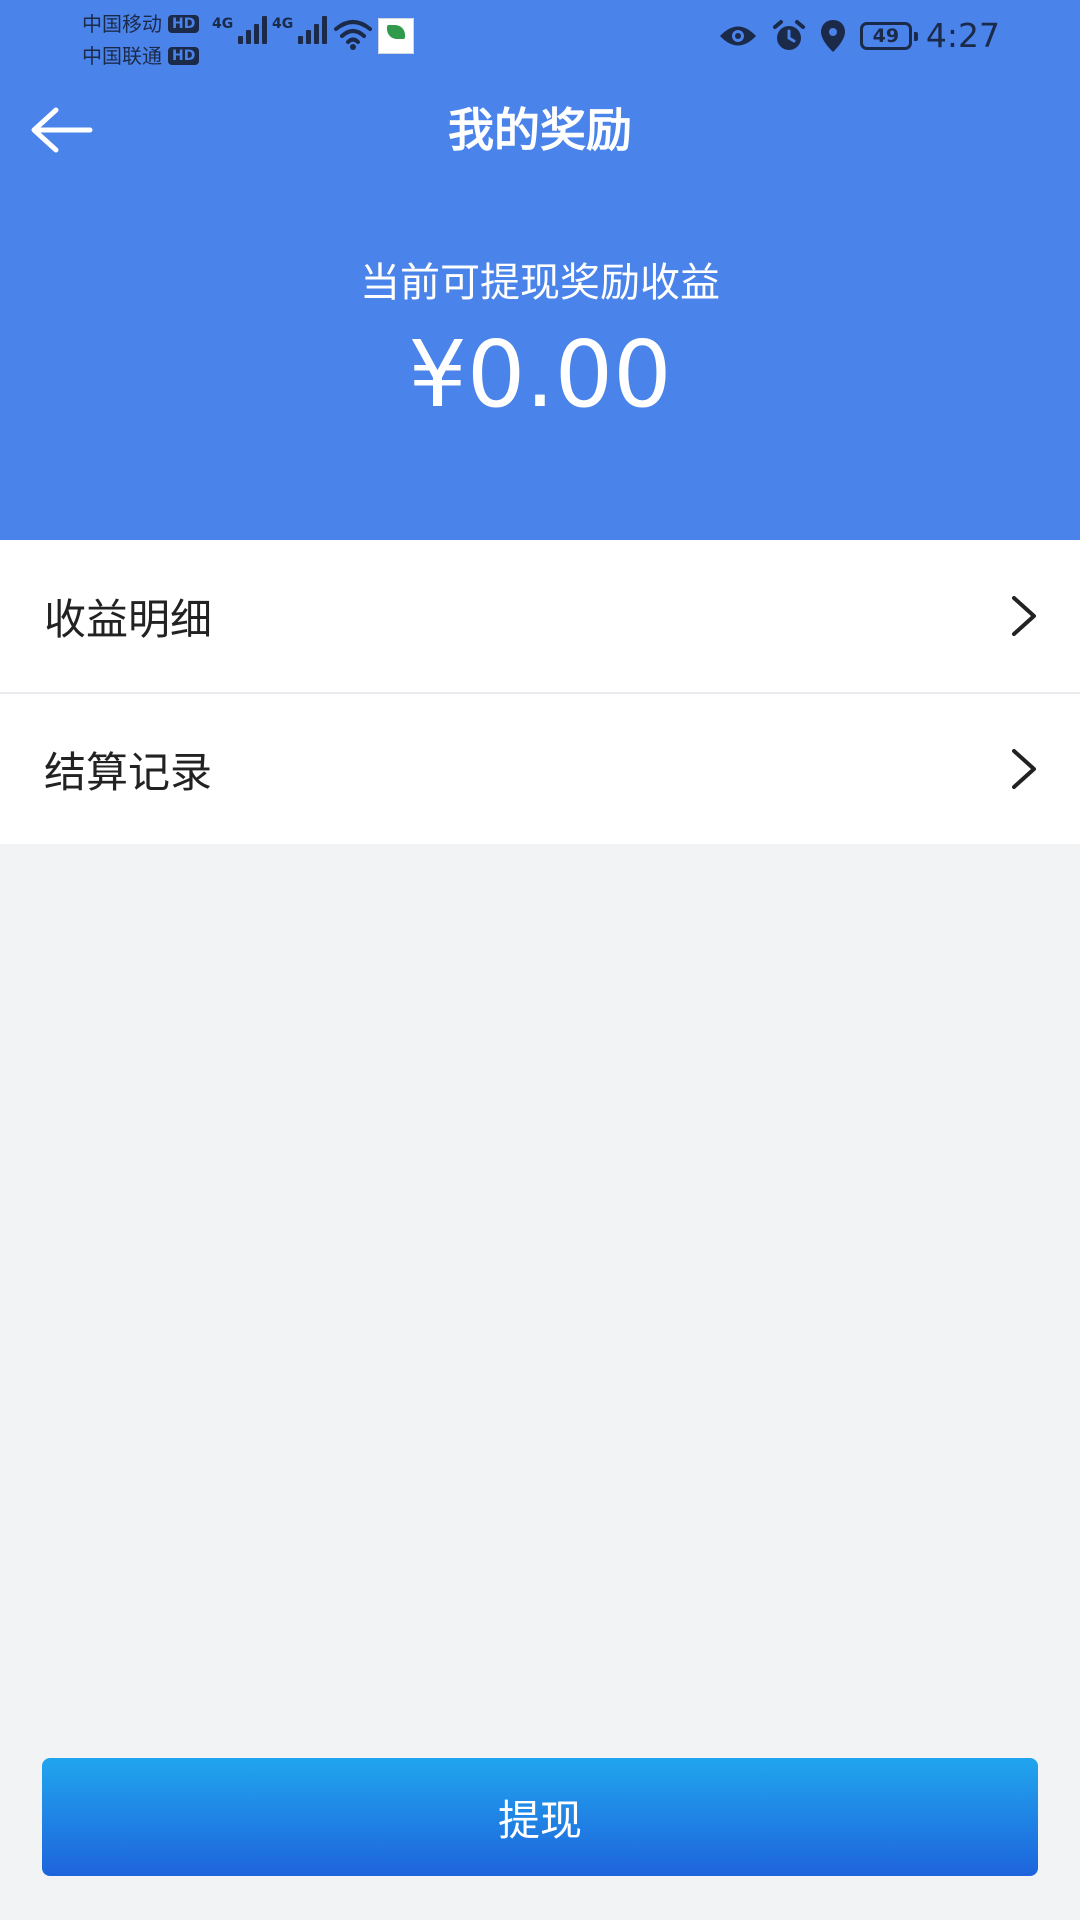  Describe the element at coordinates (832, 35) in the screenshot. I see `location-icon` at that location.